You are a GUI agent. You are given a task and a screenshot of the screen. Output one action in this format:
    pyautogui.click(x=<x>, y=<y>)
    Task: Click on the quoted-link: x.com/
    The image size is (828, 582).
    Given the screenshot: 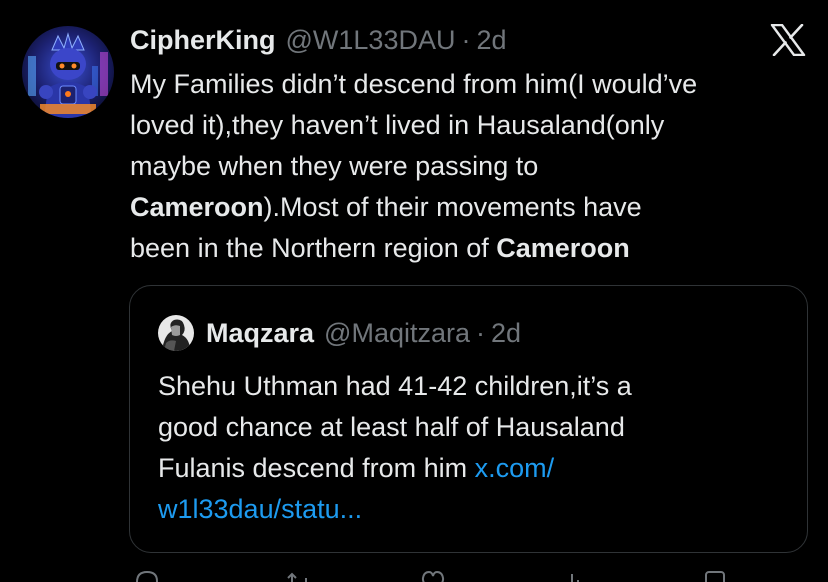 What is the action you would take?
    pyautogui.click(x=515, y=468)
    